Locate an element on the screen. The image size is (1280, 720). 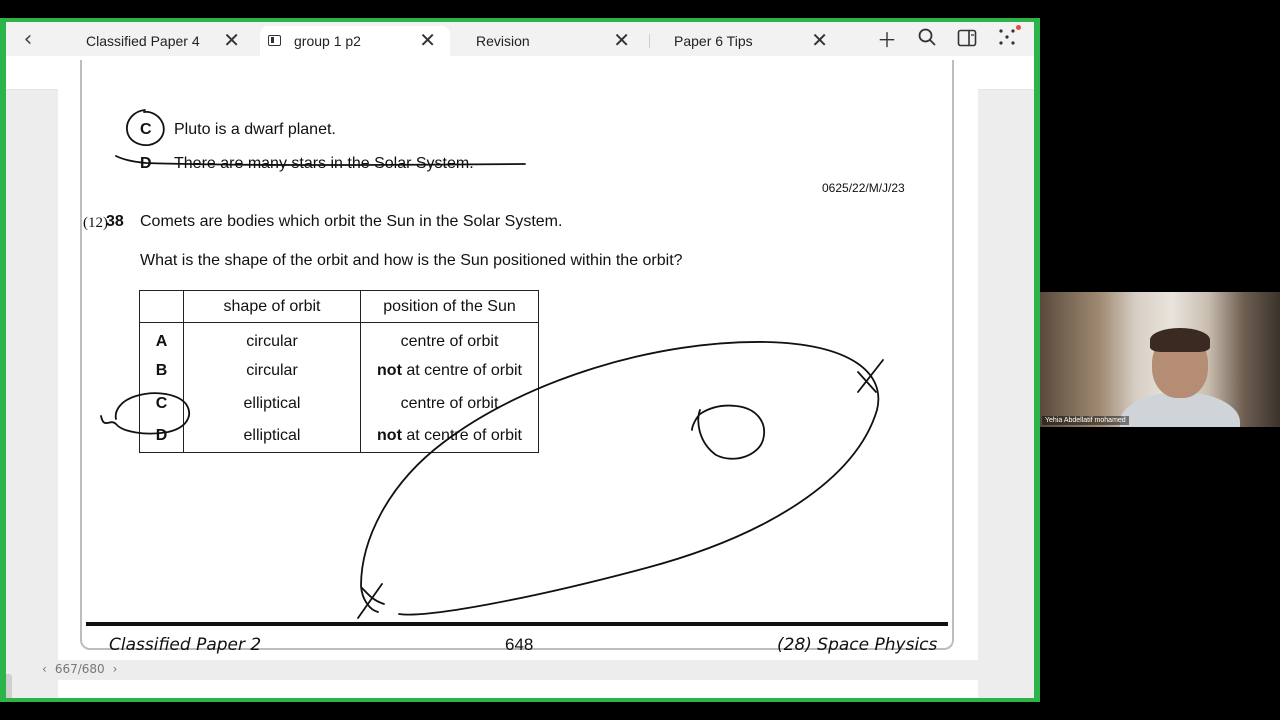
ink-strike-option-d is located at coordinates (320, 160).